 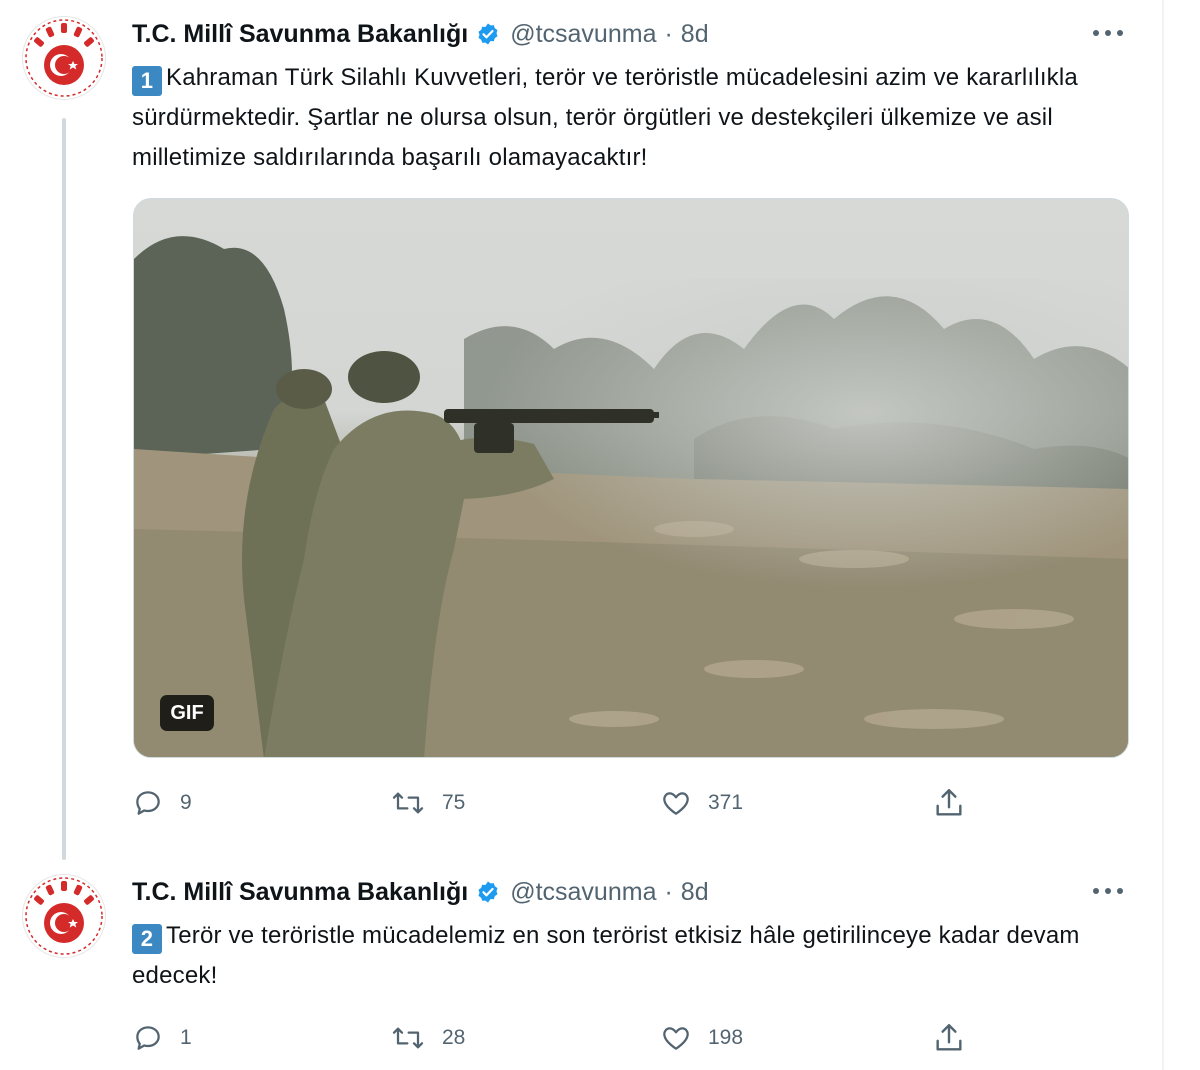 I want to click on reply-button: 9, so click(x=162, y=803).